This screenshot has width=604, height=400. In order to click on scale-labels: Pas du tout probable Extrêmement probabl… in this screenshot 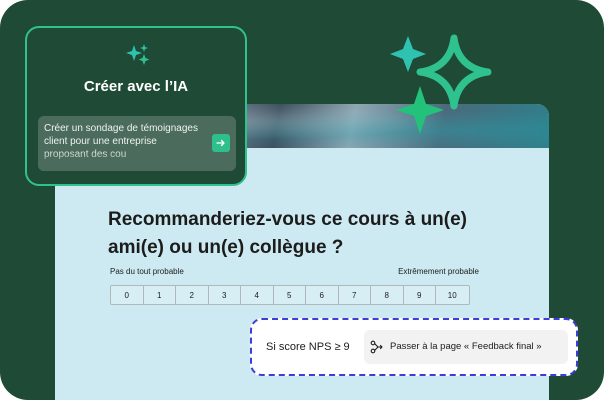, I will do `click(294, 271)`.